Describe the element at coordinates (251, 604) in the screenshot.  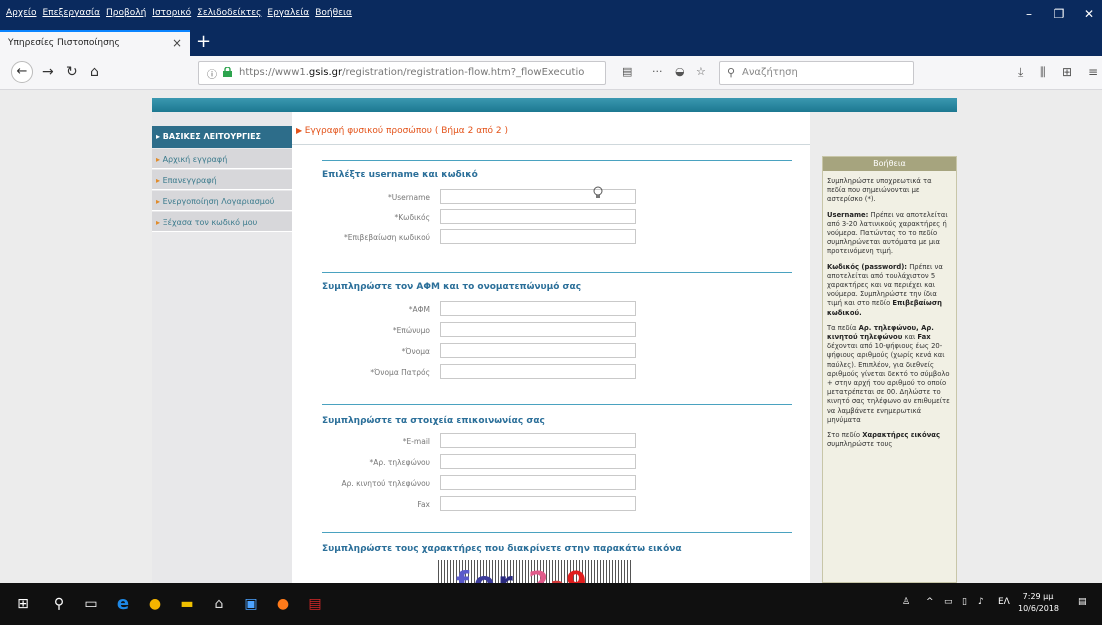
I see `app-icon: ▣` at that location.